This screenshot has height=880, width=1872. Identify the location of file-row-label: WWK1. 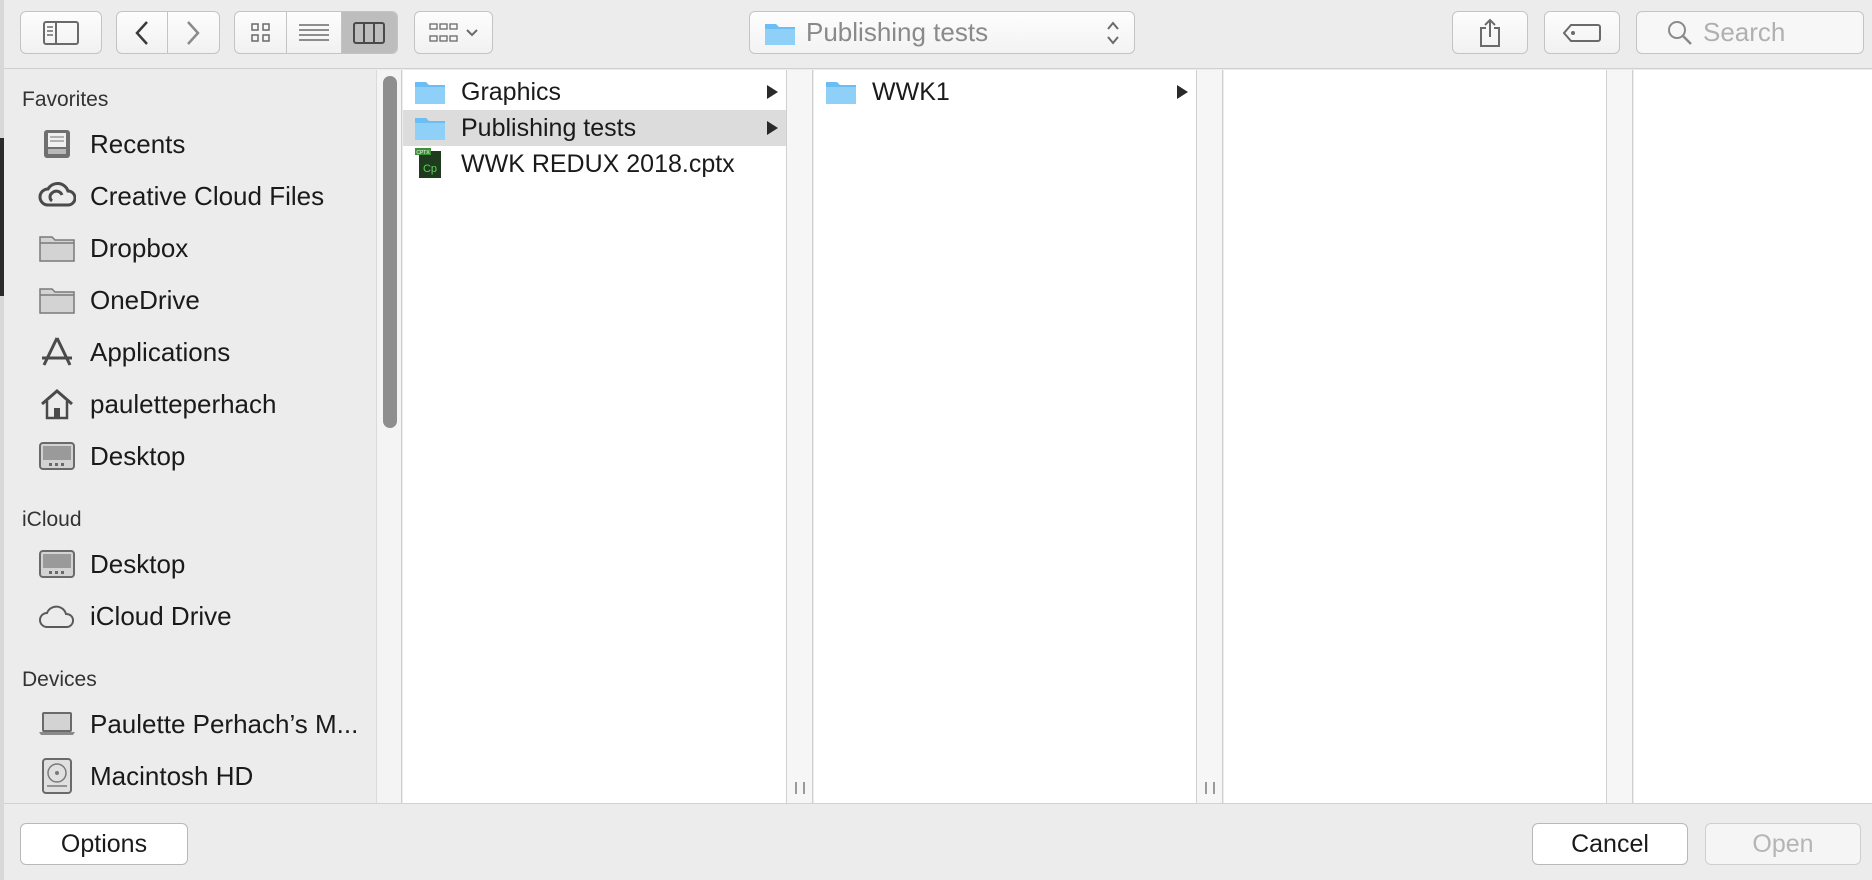
(911, 91).